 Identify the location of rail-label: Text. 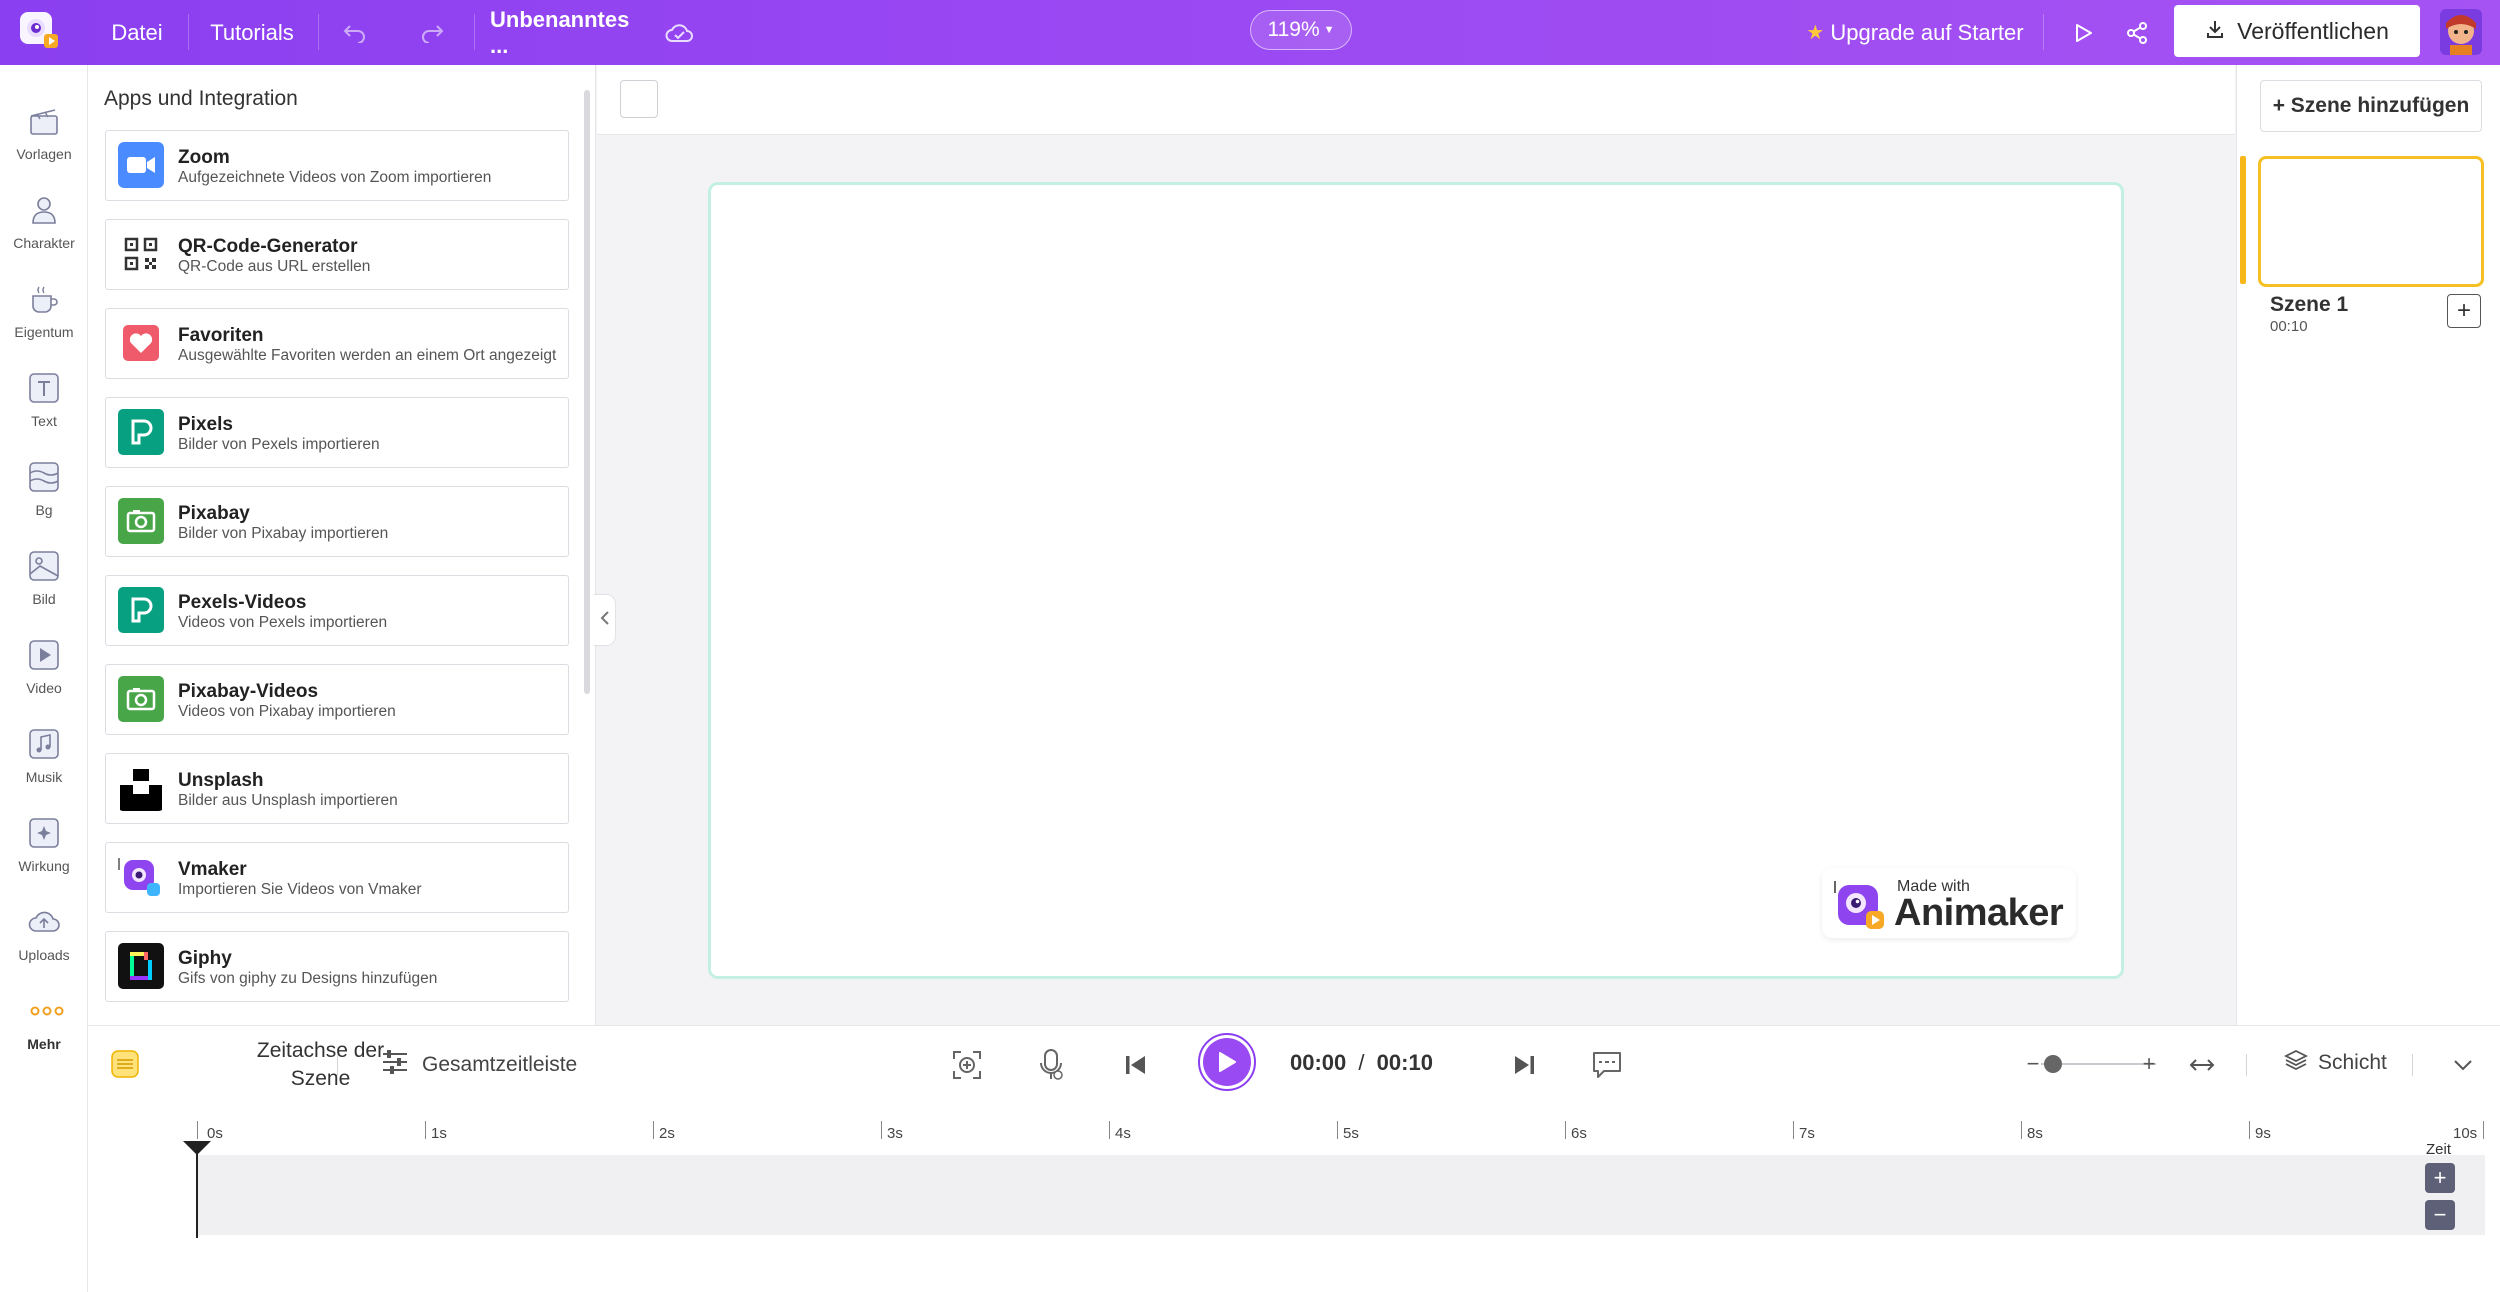
(44, 421).